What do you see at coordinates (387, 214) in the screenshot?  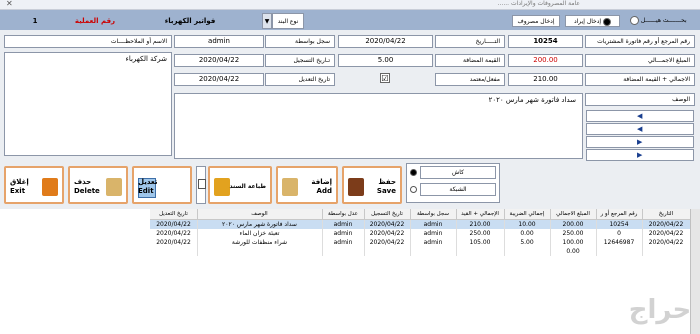 I see `column-header: تاريخ التسجيل` at bounding box center [387, 214].